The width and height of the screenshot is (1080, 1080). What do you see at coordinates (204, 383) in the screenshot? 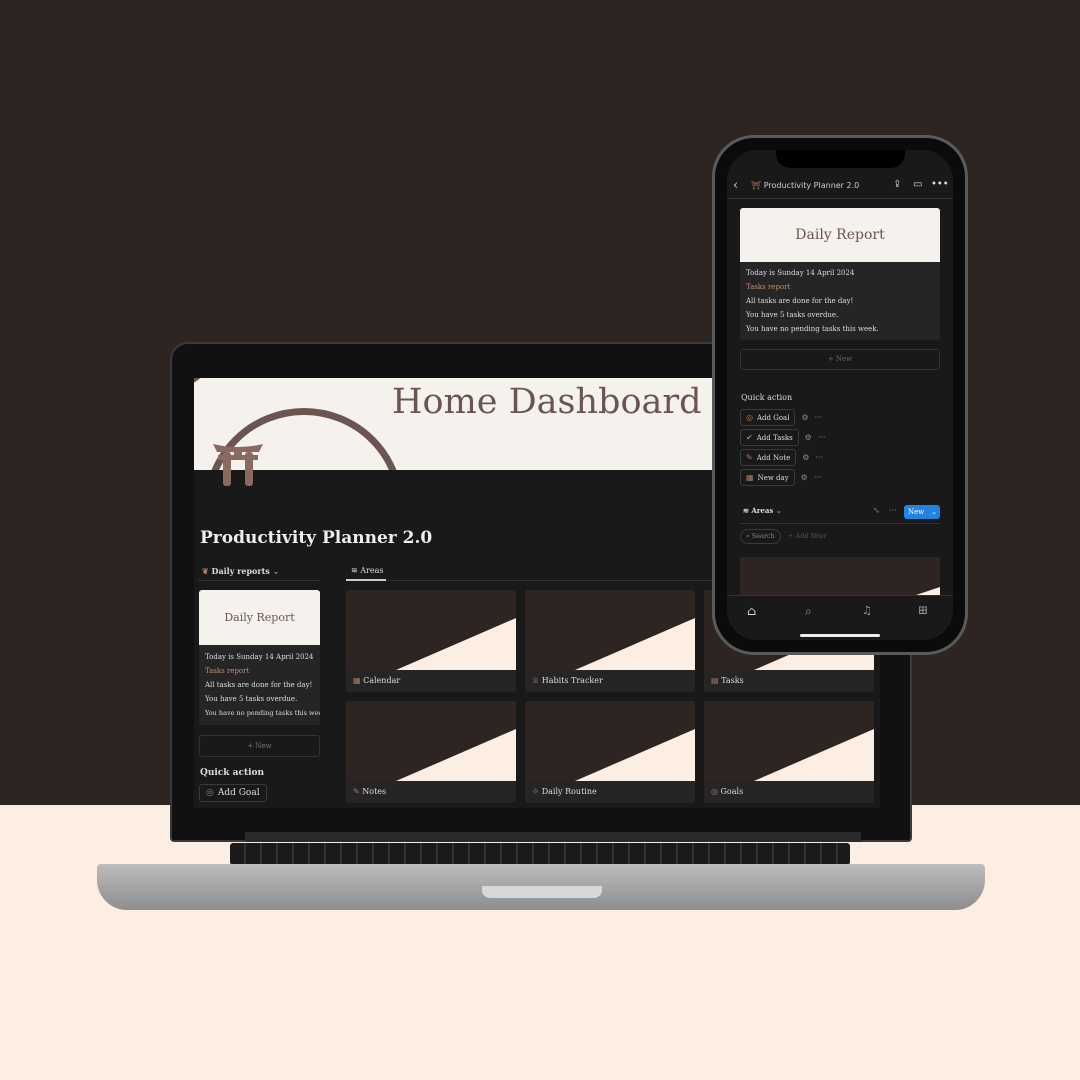
I see `decorative-arc` at bounding box center [204, 383].